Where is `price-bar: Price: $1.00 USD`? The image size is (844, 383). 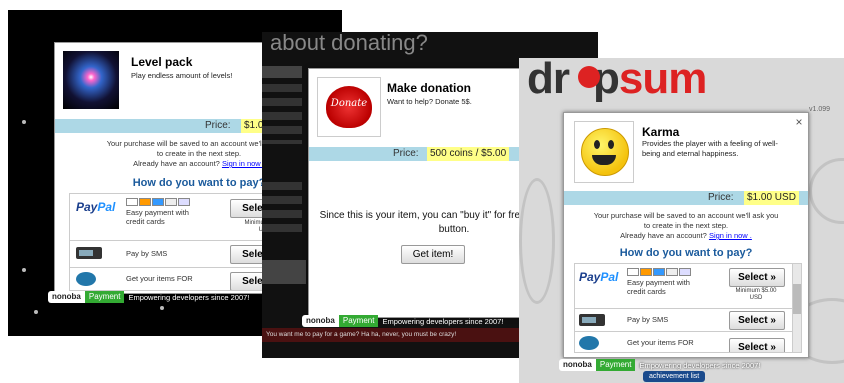
price-bar: Price: $1.00 USD is located at coordinates (686, 198).